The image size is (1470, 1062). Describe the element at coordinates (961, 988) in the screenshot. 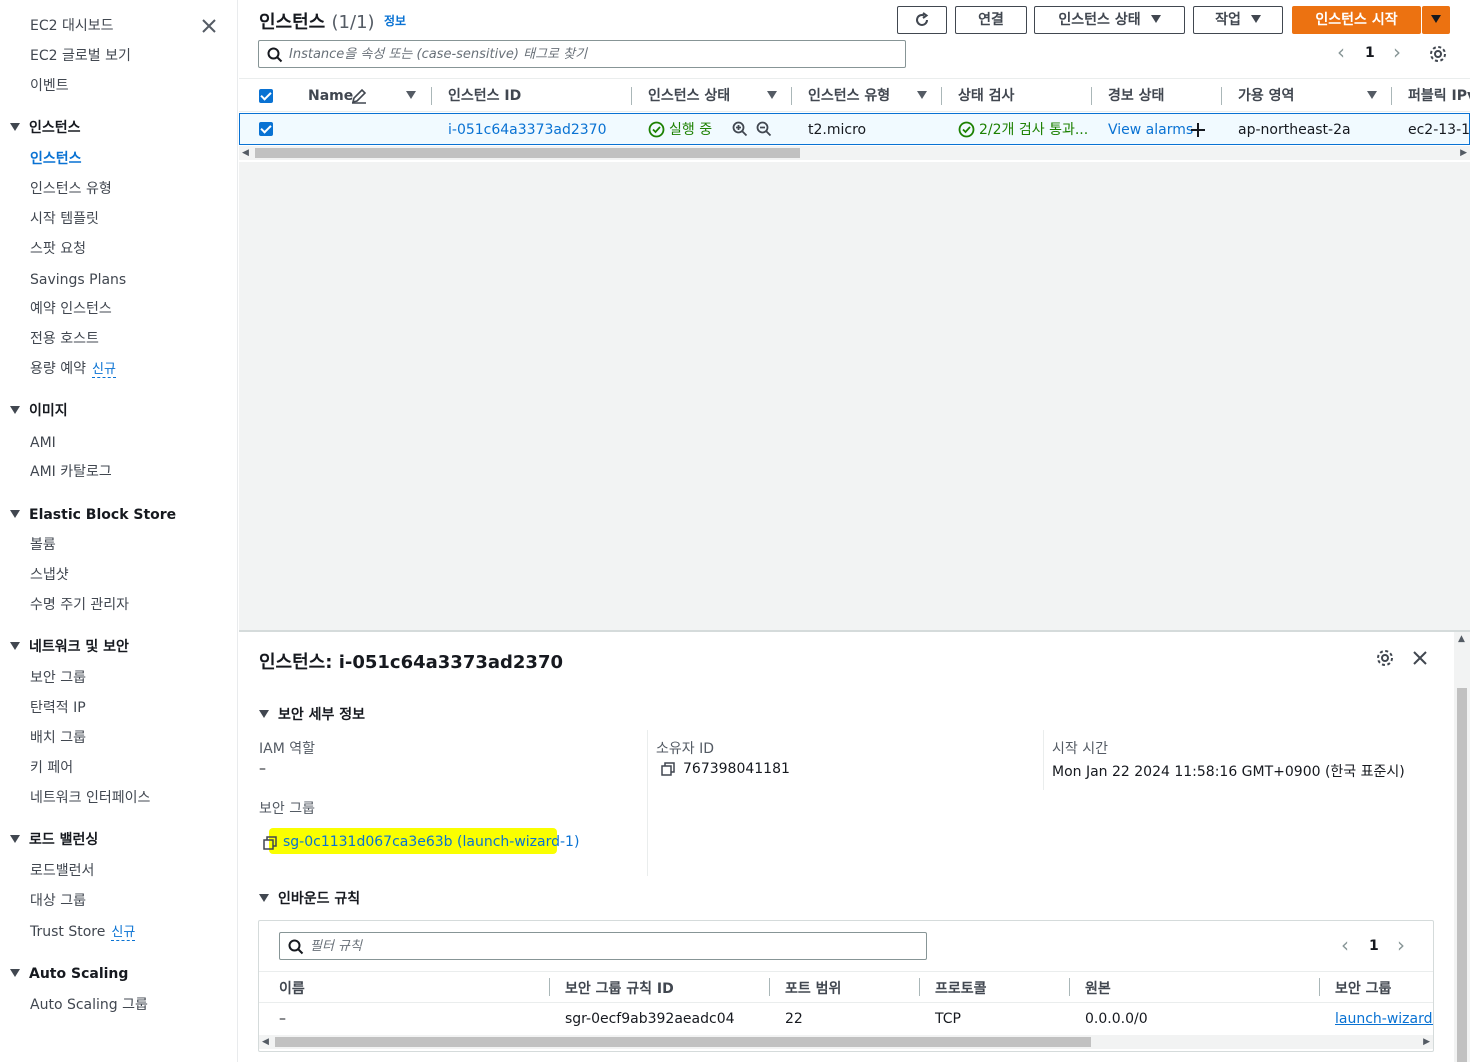

I see `column-header-protocol: 프로토콜` at that location.